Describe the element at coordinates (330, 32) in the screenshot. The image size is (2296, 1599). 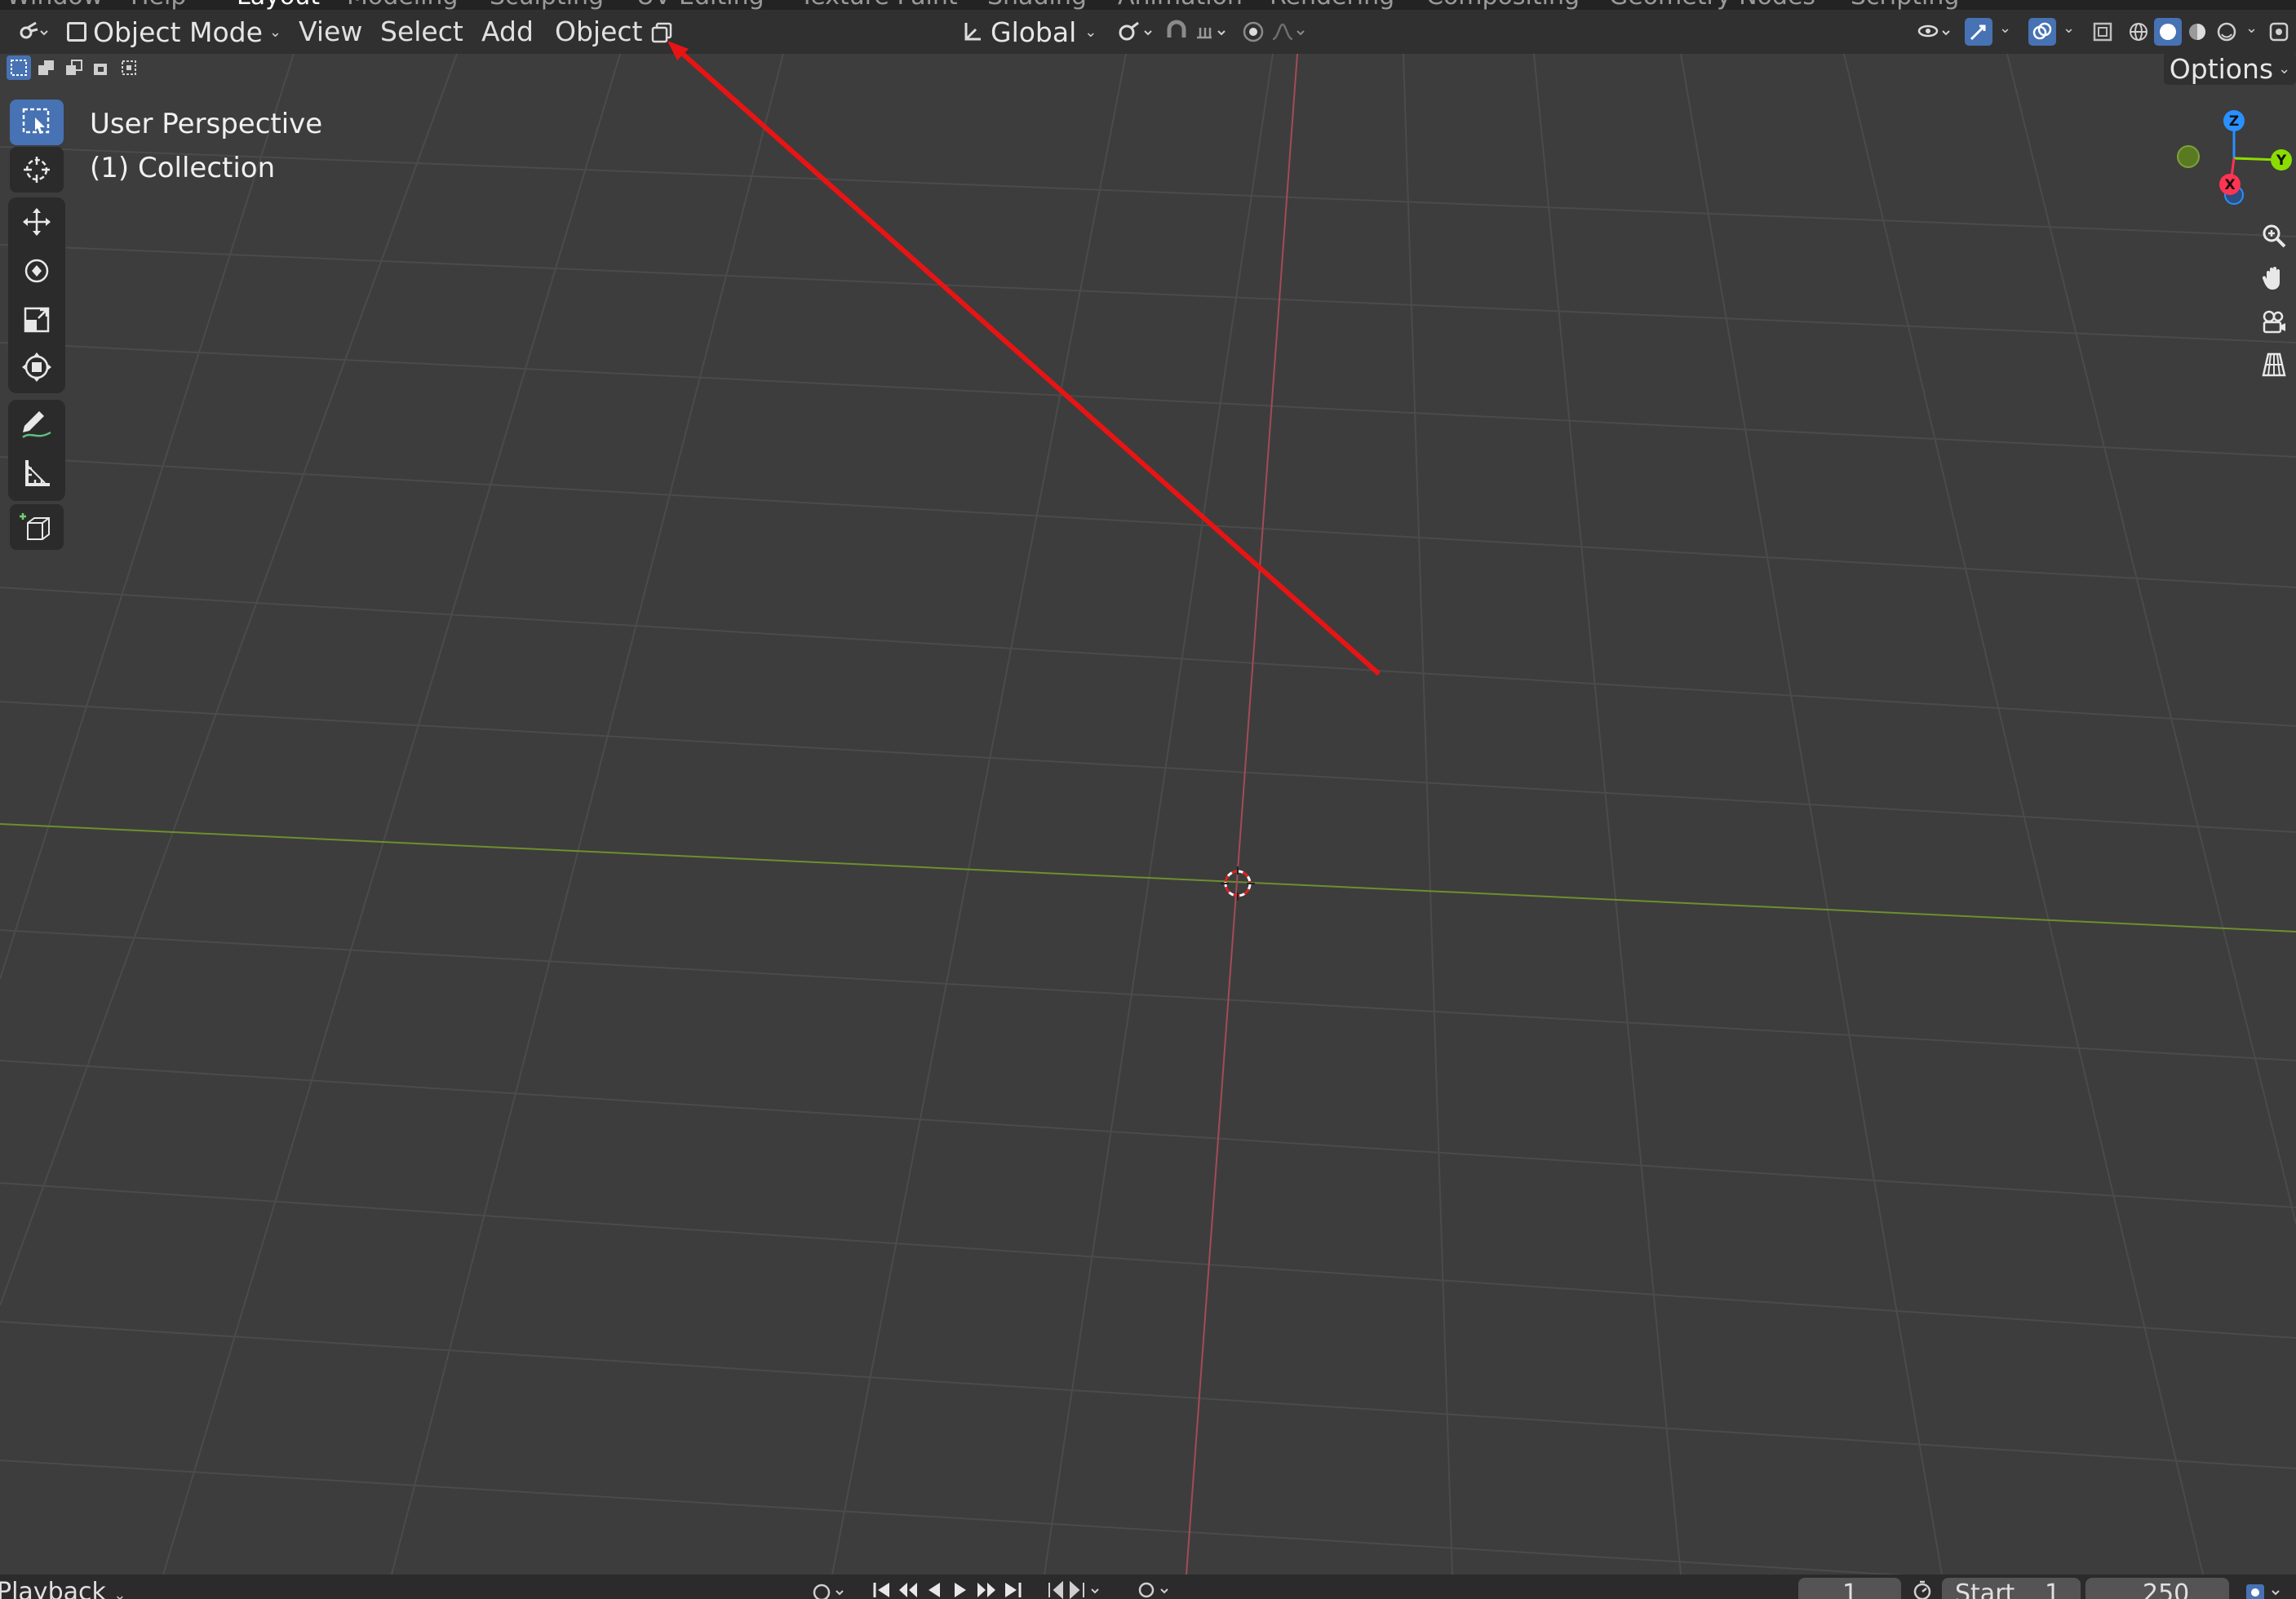
I see `menu-view: View` at that location.